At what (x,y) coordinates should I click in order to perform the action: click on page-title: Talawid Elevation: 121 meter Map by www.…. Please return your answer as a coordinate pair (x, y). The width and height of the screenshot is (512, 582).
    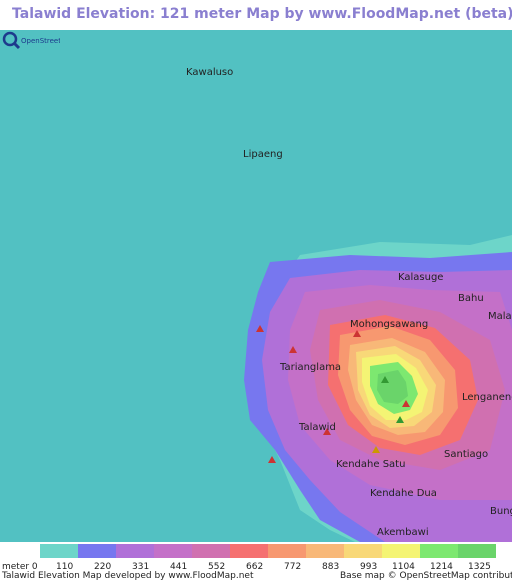
    Looking at the image, I should click on (262, 14).